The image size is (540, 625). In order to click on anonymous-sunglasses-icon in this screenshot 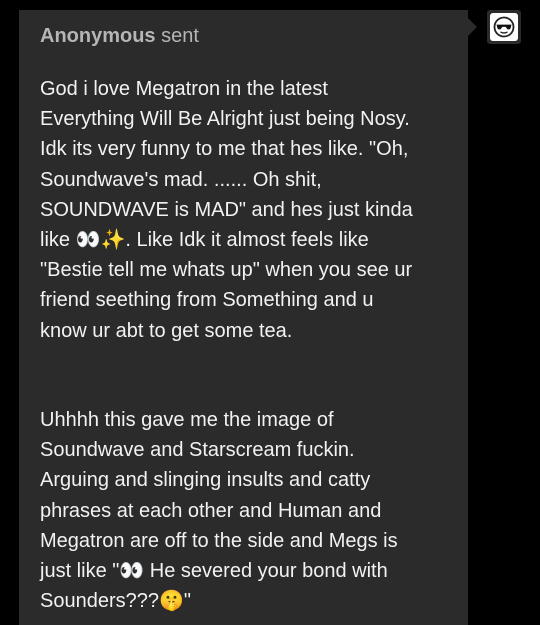, I will do `click(504, 27)`.